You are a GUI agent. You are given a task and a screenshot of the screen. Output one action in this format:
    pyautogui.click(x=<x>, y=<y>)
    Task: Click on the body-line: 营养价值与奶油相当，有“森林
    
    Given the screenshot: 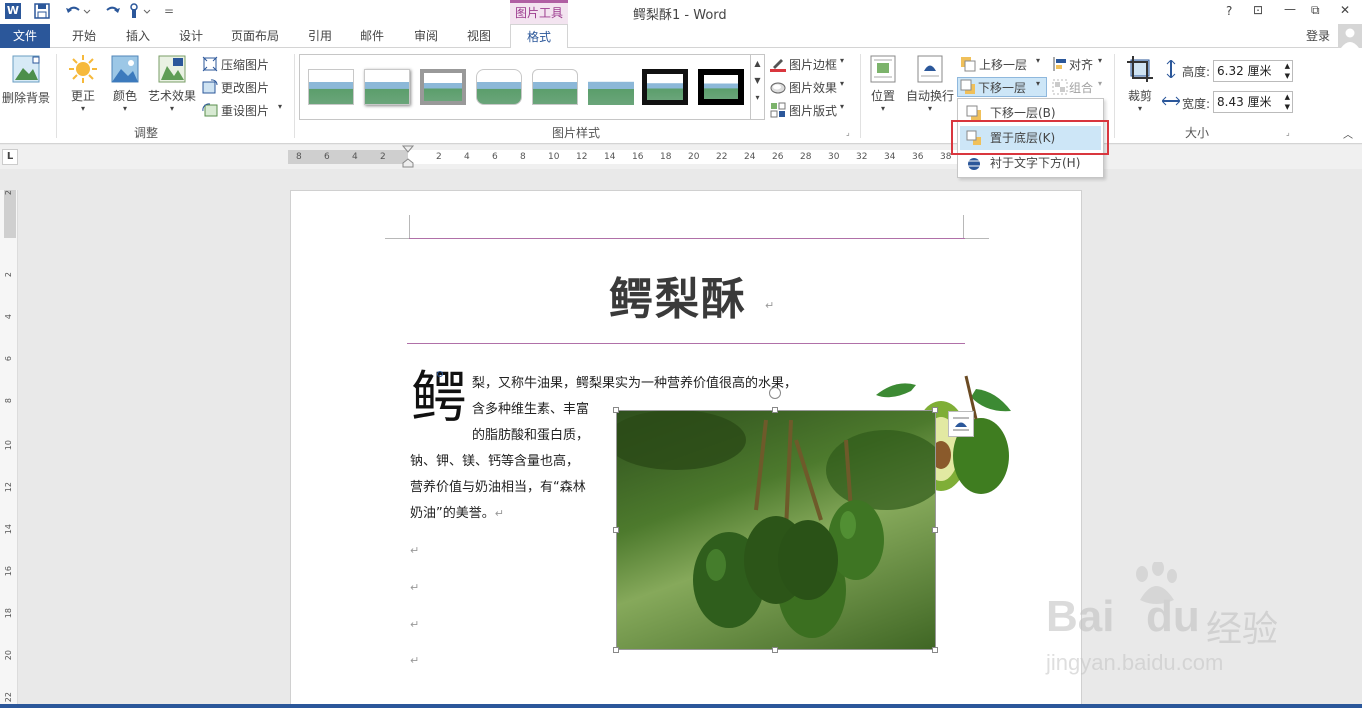 What is the action you would take?
    pyautogui.click(x=498, y=488)
    